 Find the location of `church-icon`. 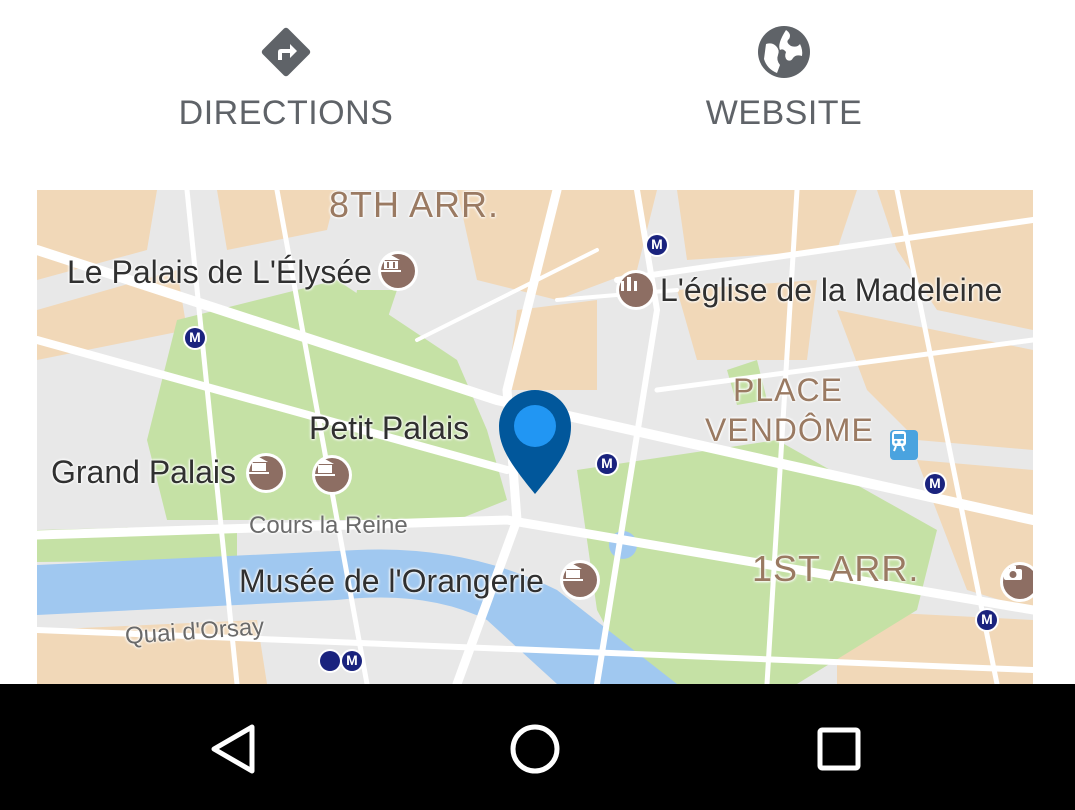

church-icon is located at coordinates (636, 290).